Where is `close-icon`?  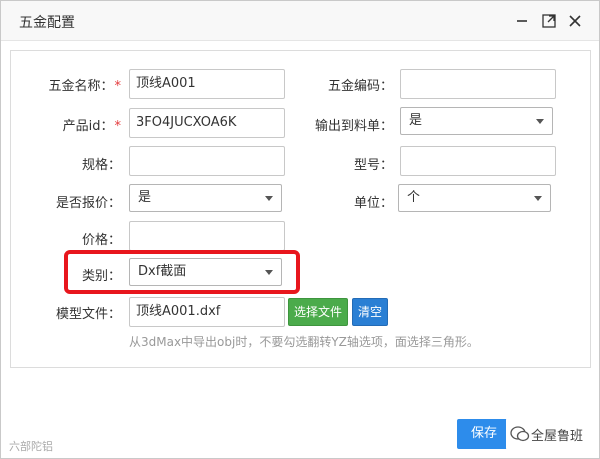 close-icon is located at coordinates (575, 21).